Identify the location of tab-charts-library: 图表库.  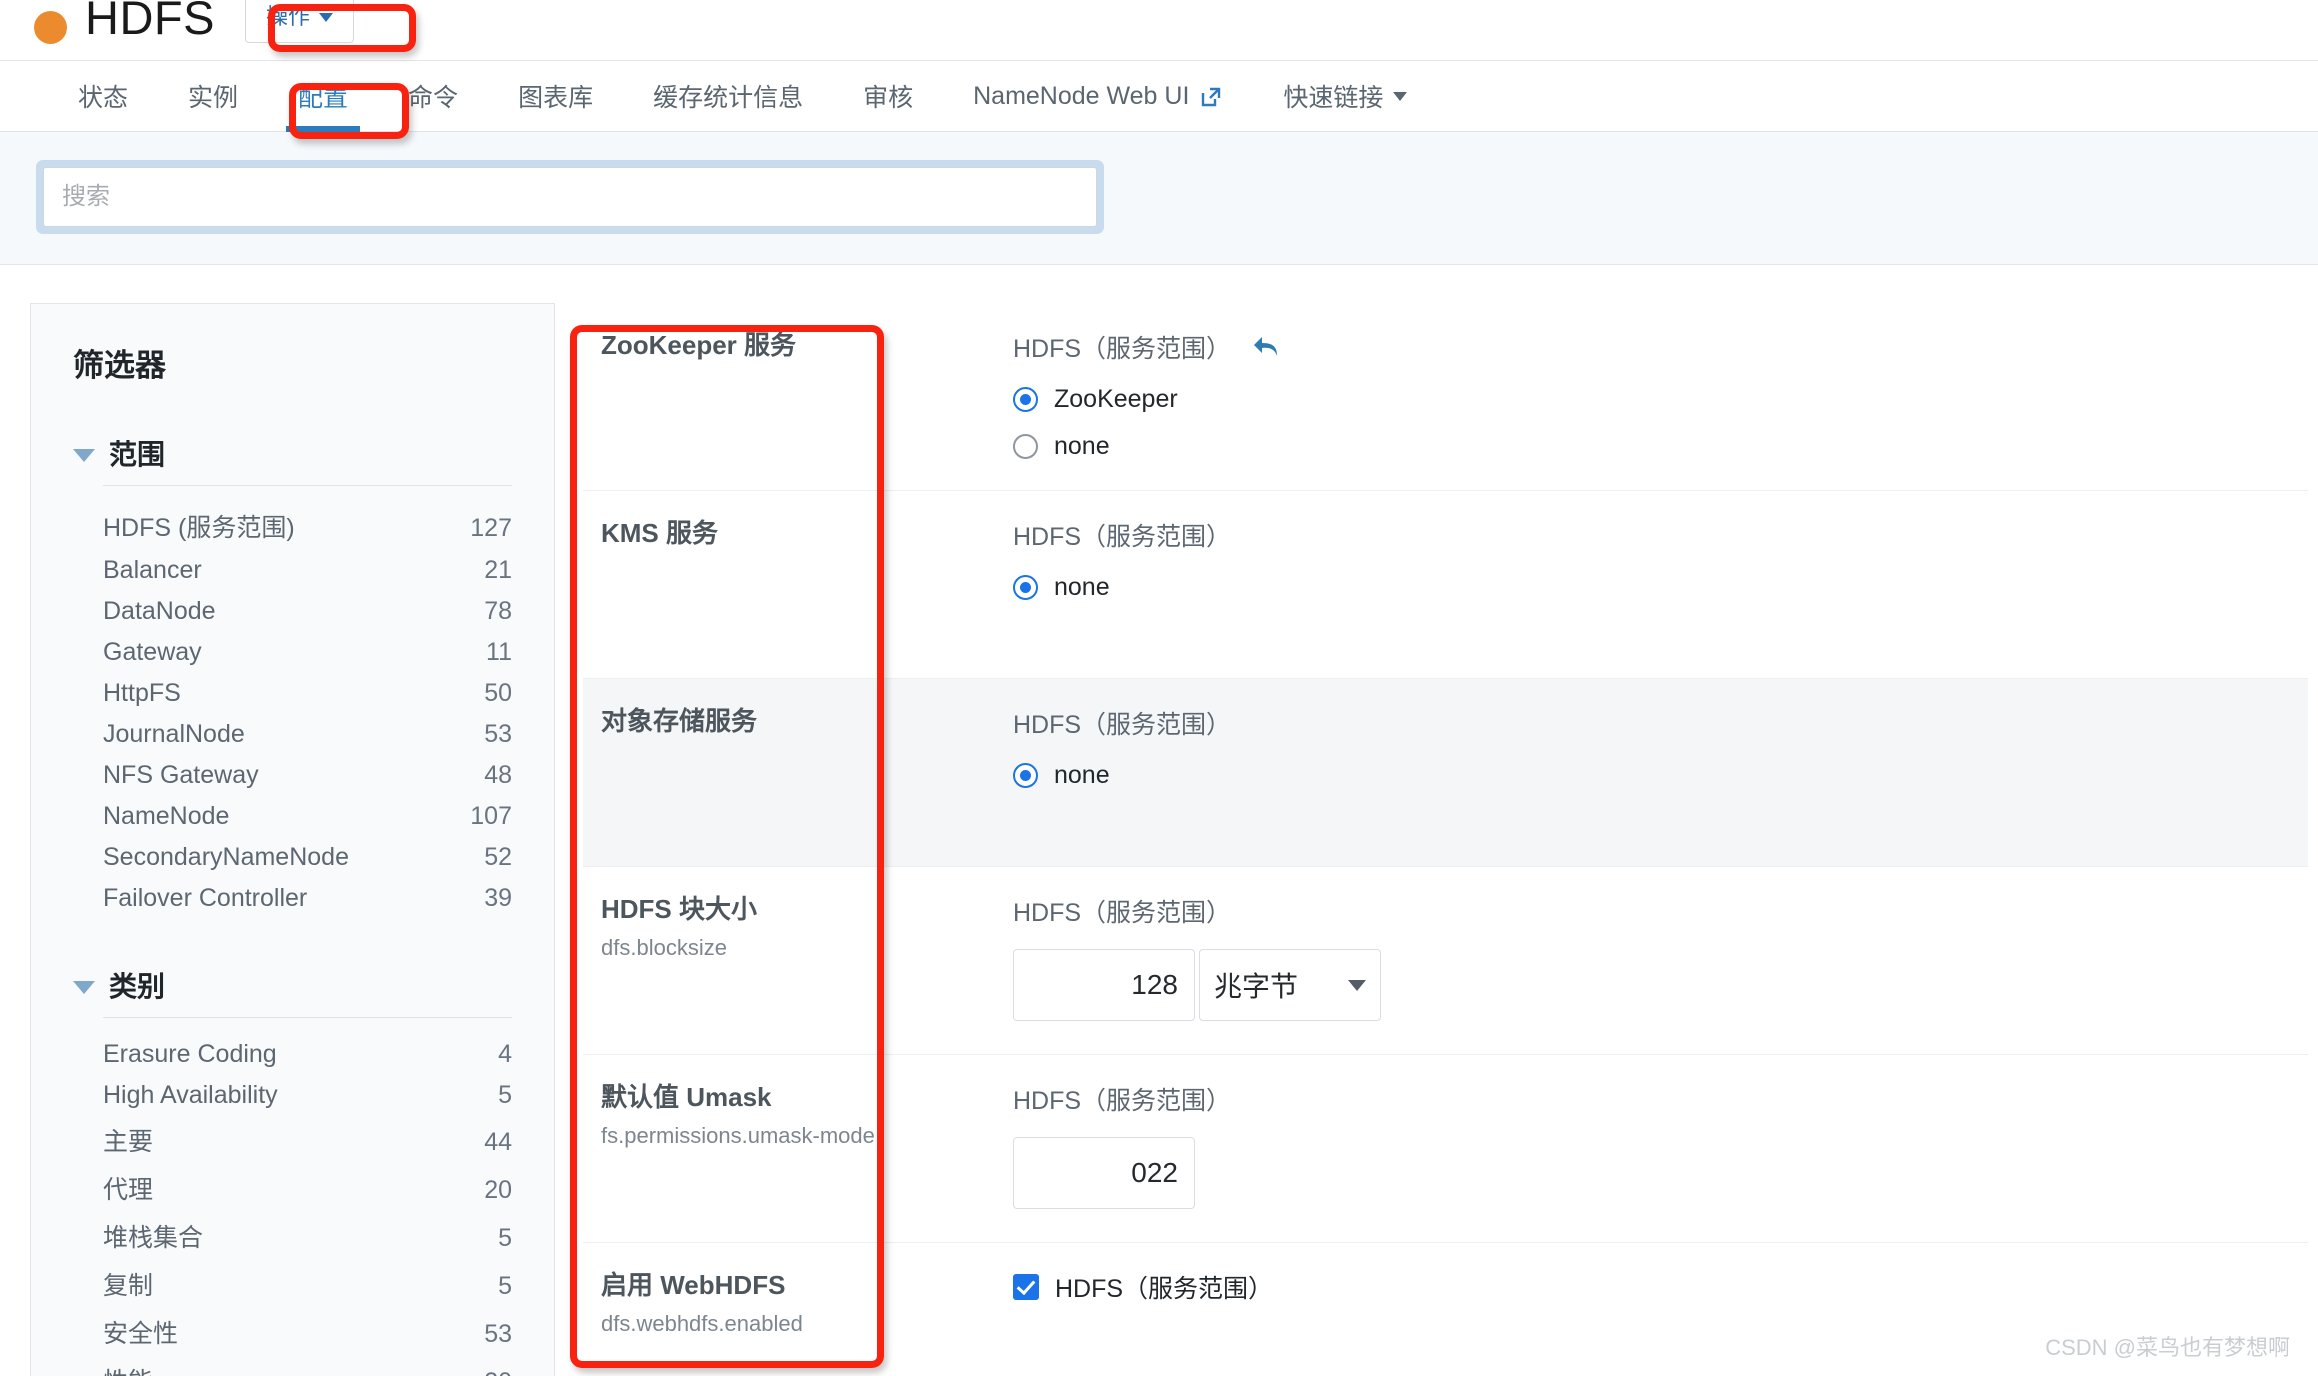
(555, 96).